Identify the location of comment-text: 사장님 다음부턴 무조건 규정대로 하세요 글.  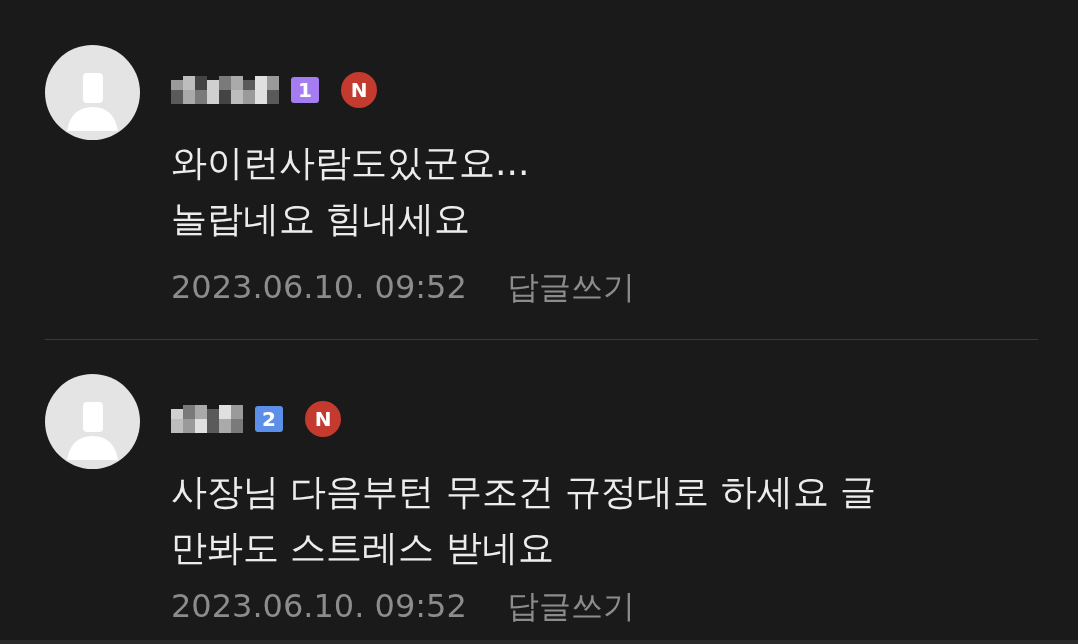
(524, 492).